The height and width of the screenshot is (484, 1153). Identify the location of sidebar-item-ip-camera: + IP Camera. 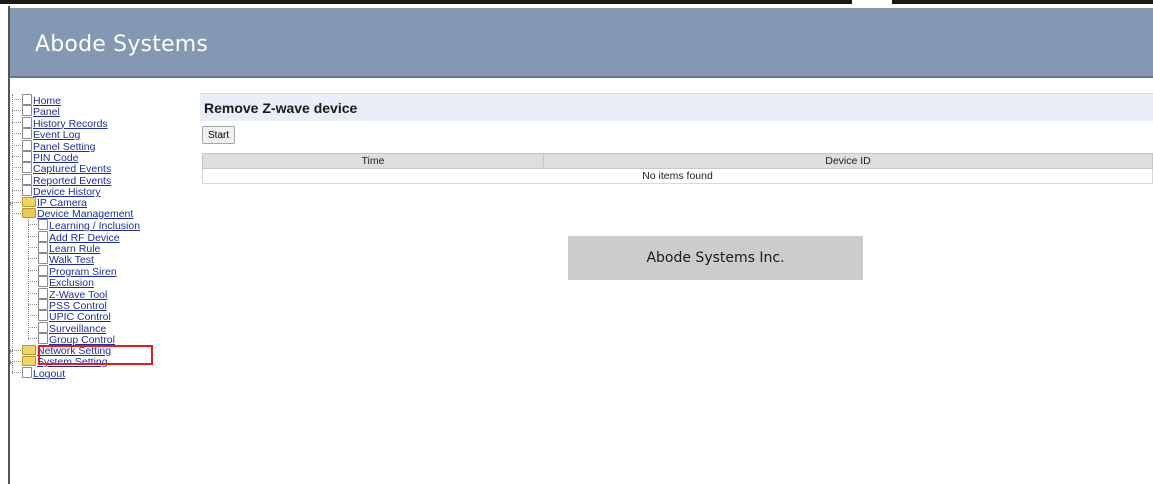
(99, 202).